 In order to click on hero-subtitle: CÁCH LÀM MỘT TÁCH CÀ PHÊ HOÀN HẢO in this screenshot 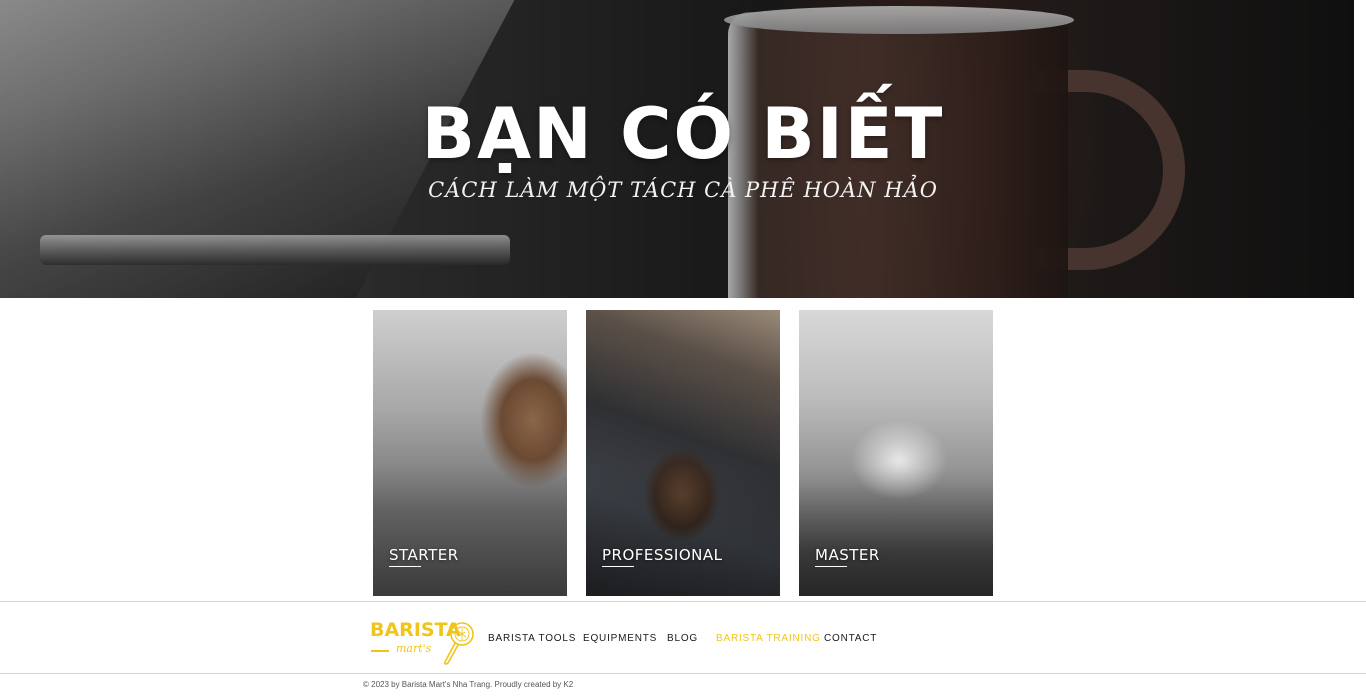, I will do `click(683, 190)`.